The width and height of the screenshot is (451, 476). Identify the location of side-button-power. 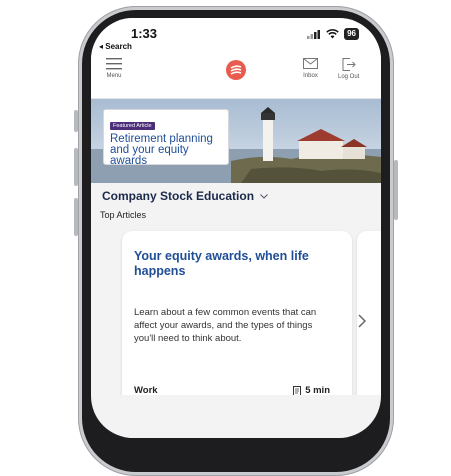
(396, 190).